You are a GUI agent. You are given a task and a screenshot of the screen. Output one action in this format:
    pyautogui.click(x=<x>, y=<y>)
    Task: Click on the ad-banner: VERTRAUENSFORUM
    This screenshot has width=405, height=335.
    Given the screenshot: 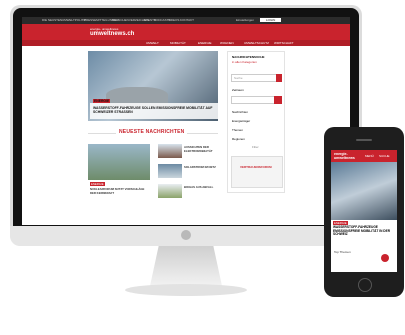 What is the action you would take?
    pyautogui.click(x=257, y=172)
    